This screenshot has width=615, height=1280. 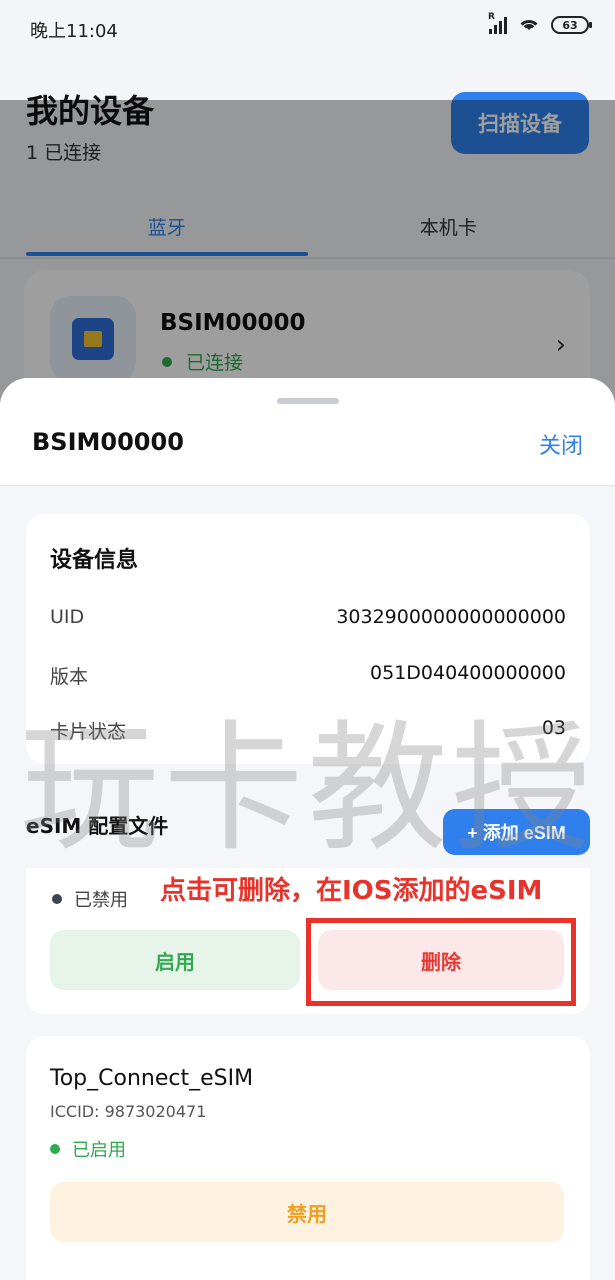 What do you see at coordinates (307, 432) in the screenshot?
I see `sheet-header: BSIM00000 关闭` at bounding box center [307, 432].